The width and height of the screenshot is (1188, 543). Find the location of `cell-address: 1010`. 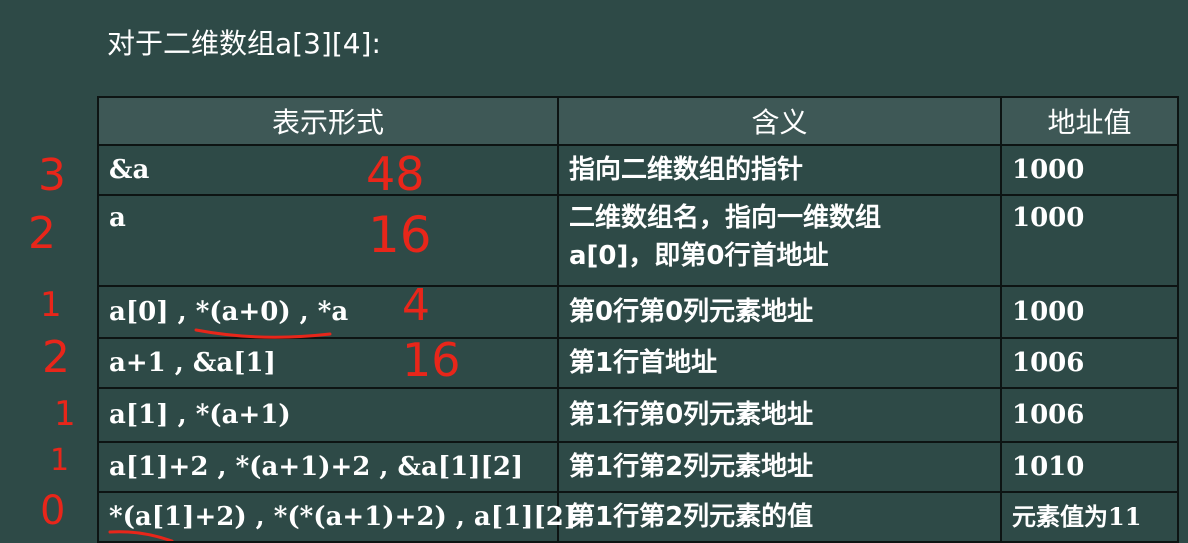

cell-address: 1010 is located at coordinates (1089, 467).